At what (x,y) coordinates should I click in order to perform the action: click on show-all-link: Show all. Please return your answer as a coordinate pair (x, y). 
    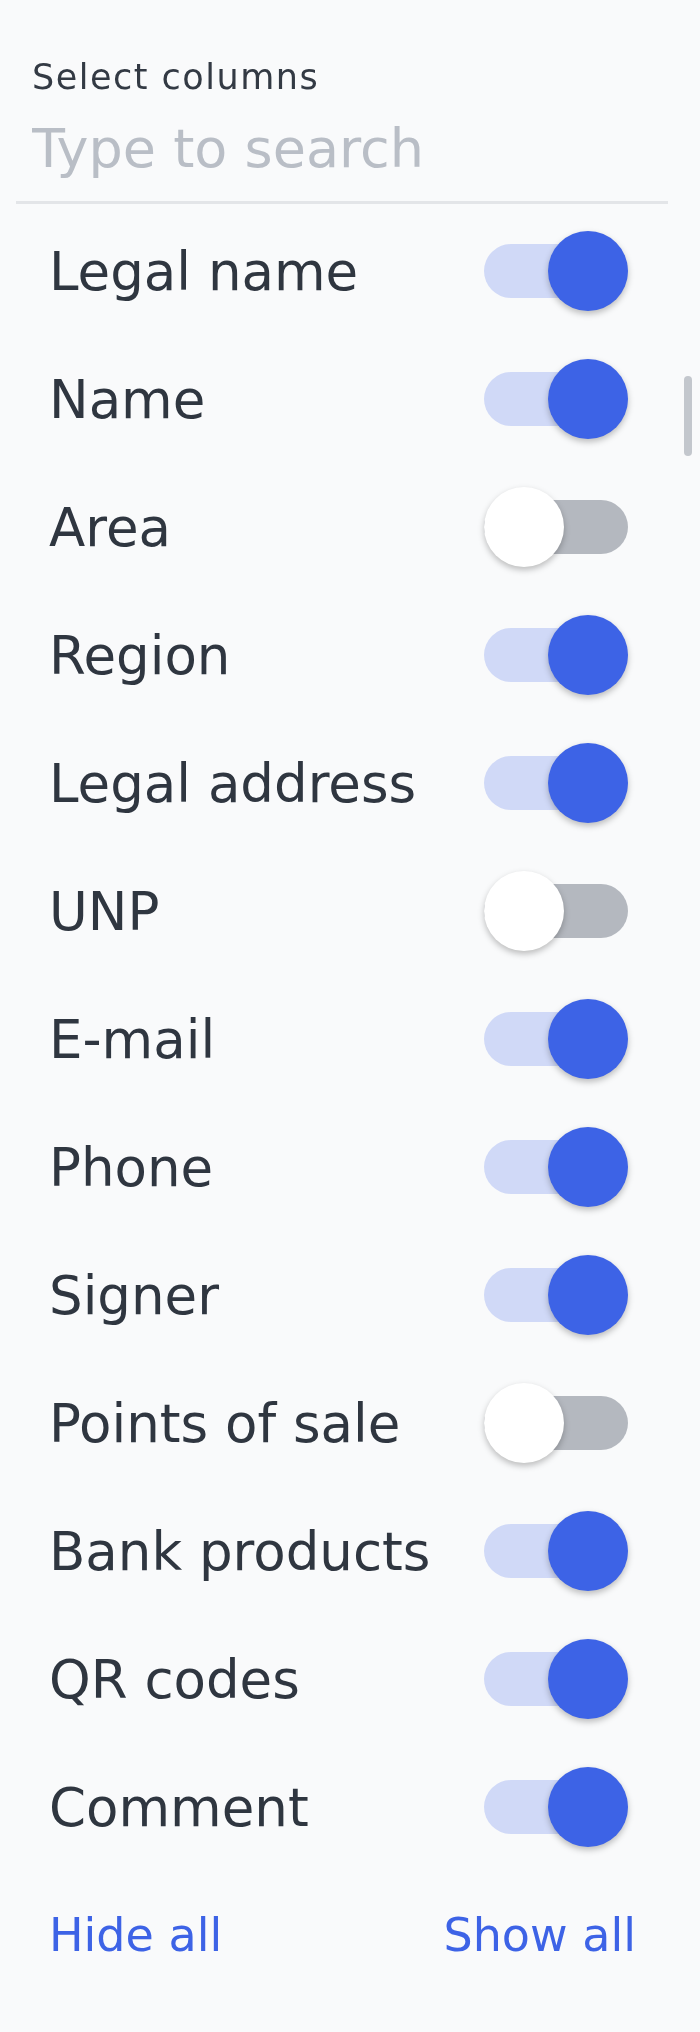
    Looking at the image, I should click on (539, 1935).